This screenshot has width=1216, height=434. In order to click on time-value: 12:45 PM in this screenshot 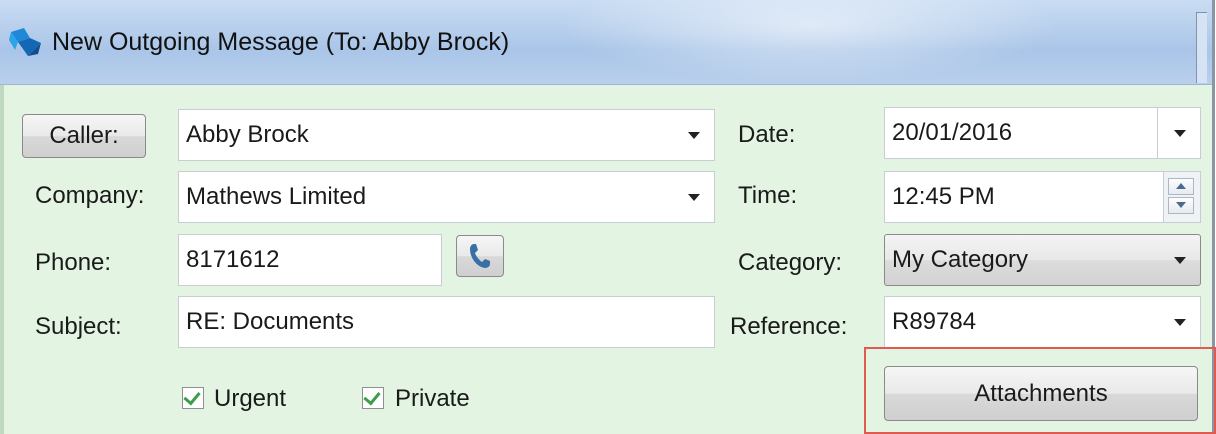, I will do `click(943, 196)`.